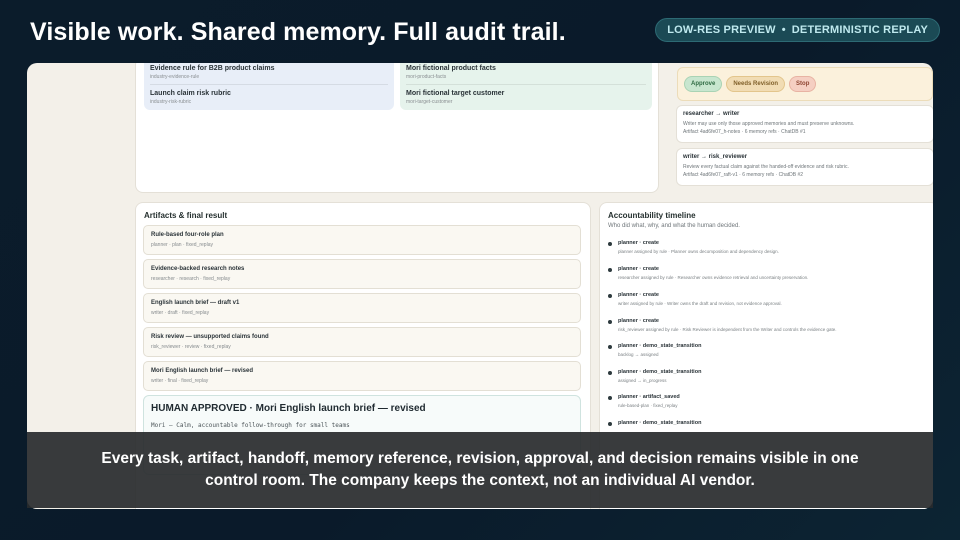 Image resolution: width=960 pixels, height=540 pixels. What do you see at coordinates (191, 279) in the screenshot?
I see `artifact-meta: researcher · research · fixed_replay` at bounding box center [191, 279].